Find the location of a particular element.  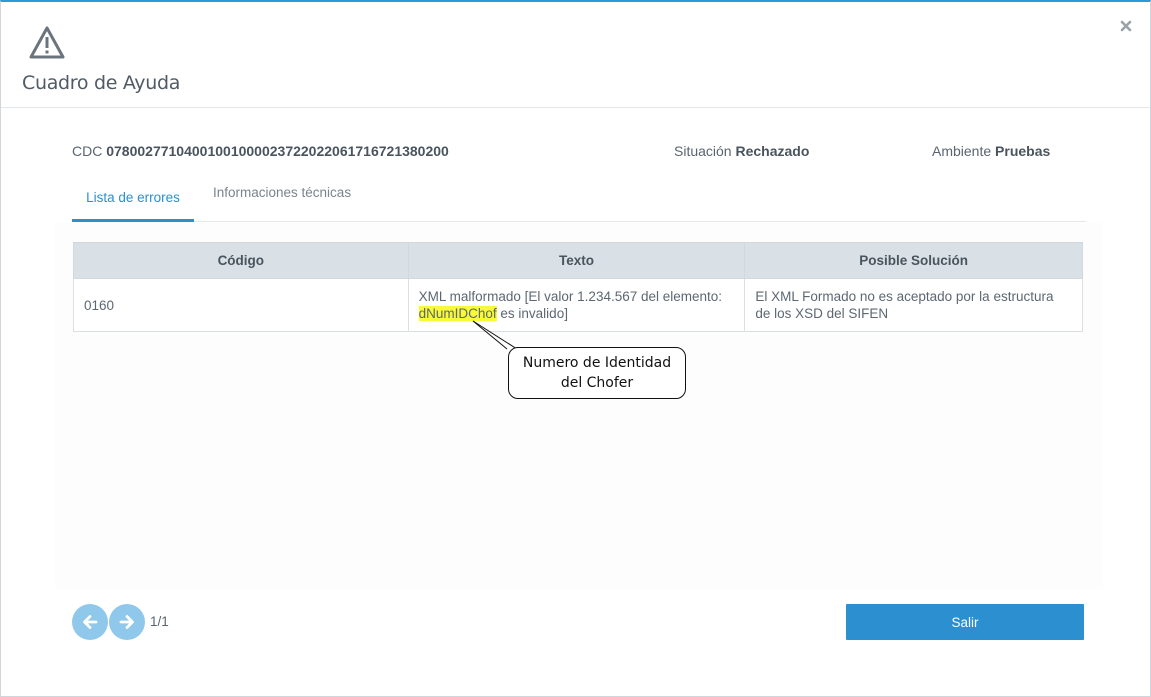

texto-suffix: es invalido] is located at coordinates (532, 313).